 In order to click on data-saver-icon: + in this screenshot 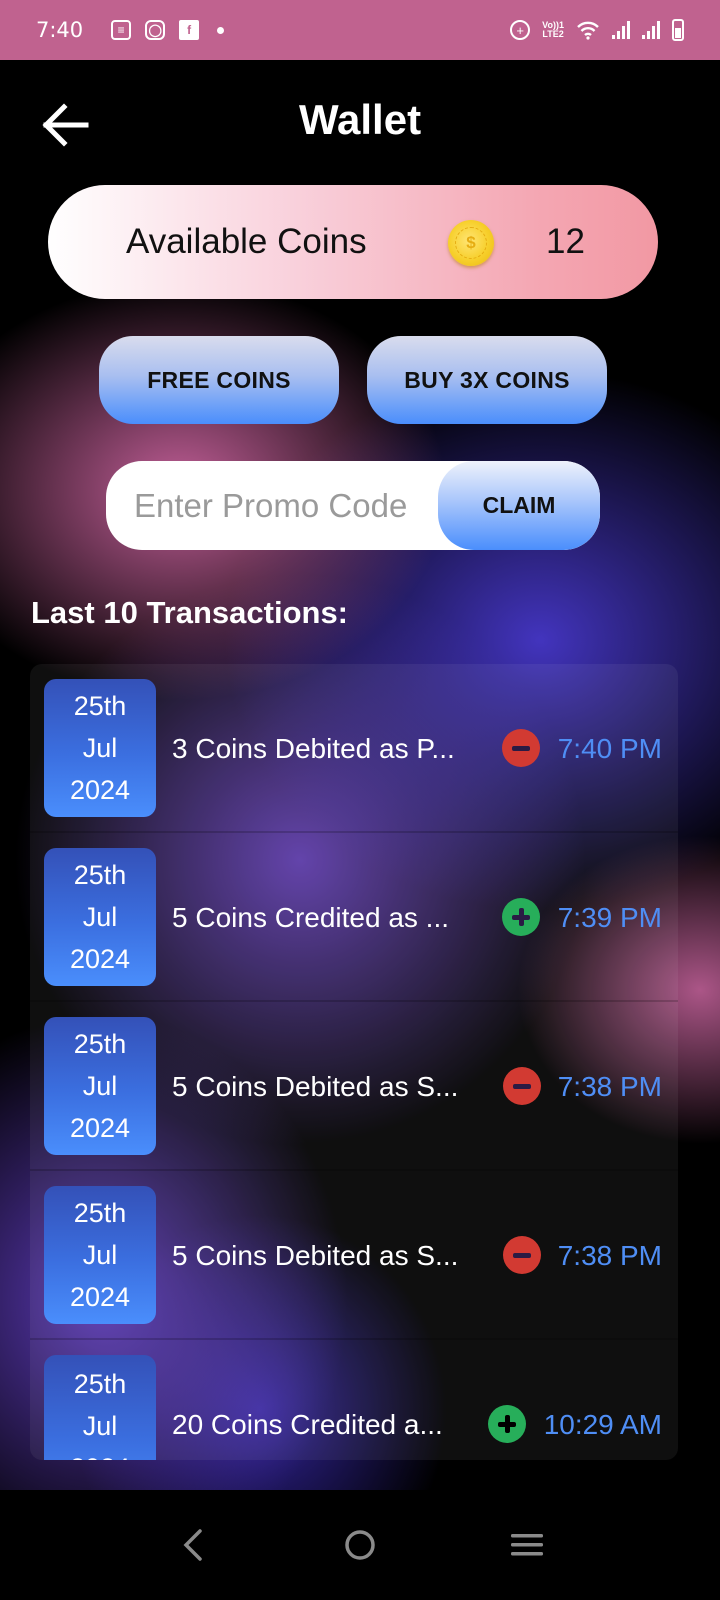, I will do `click(520, 30)`.